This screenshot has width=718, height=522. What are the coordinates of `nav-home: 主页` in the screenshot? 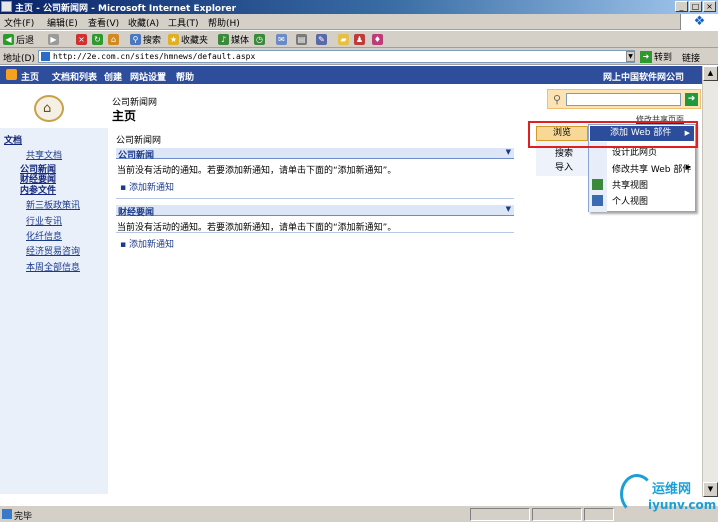 It's located at (30, 76).